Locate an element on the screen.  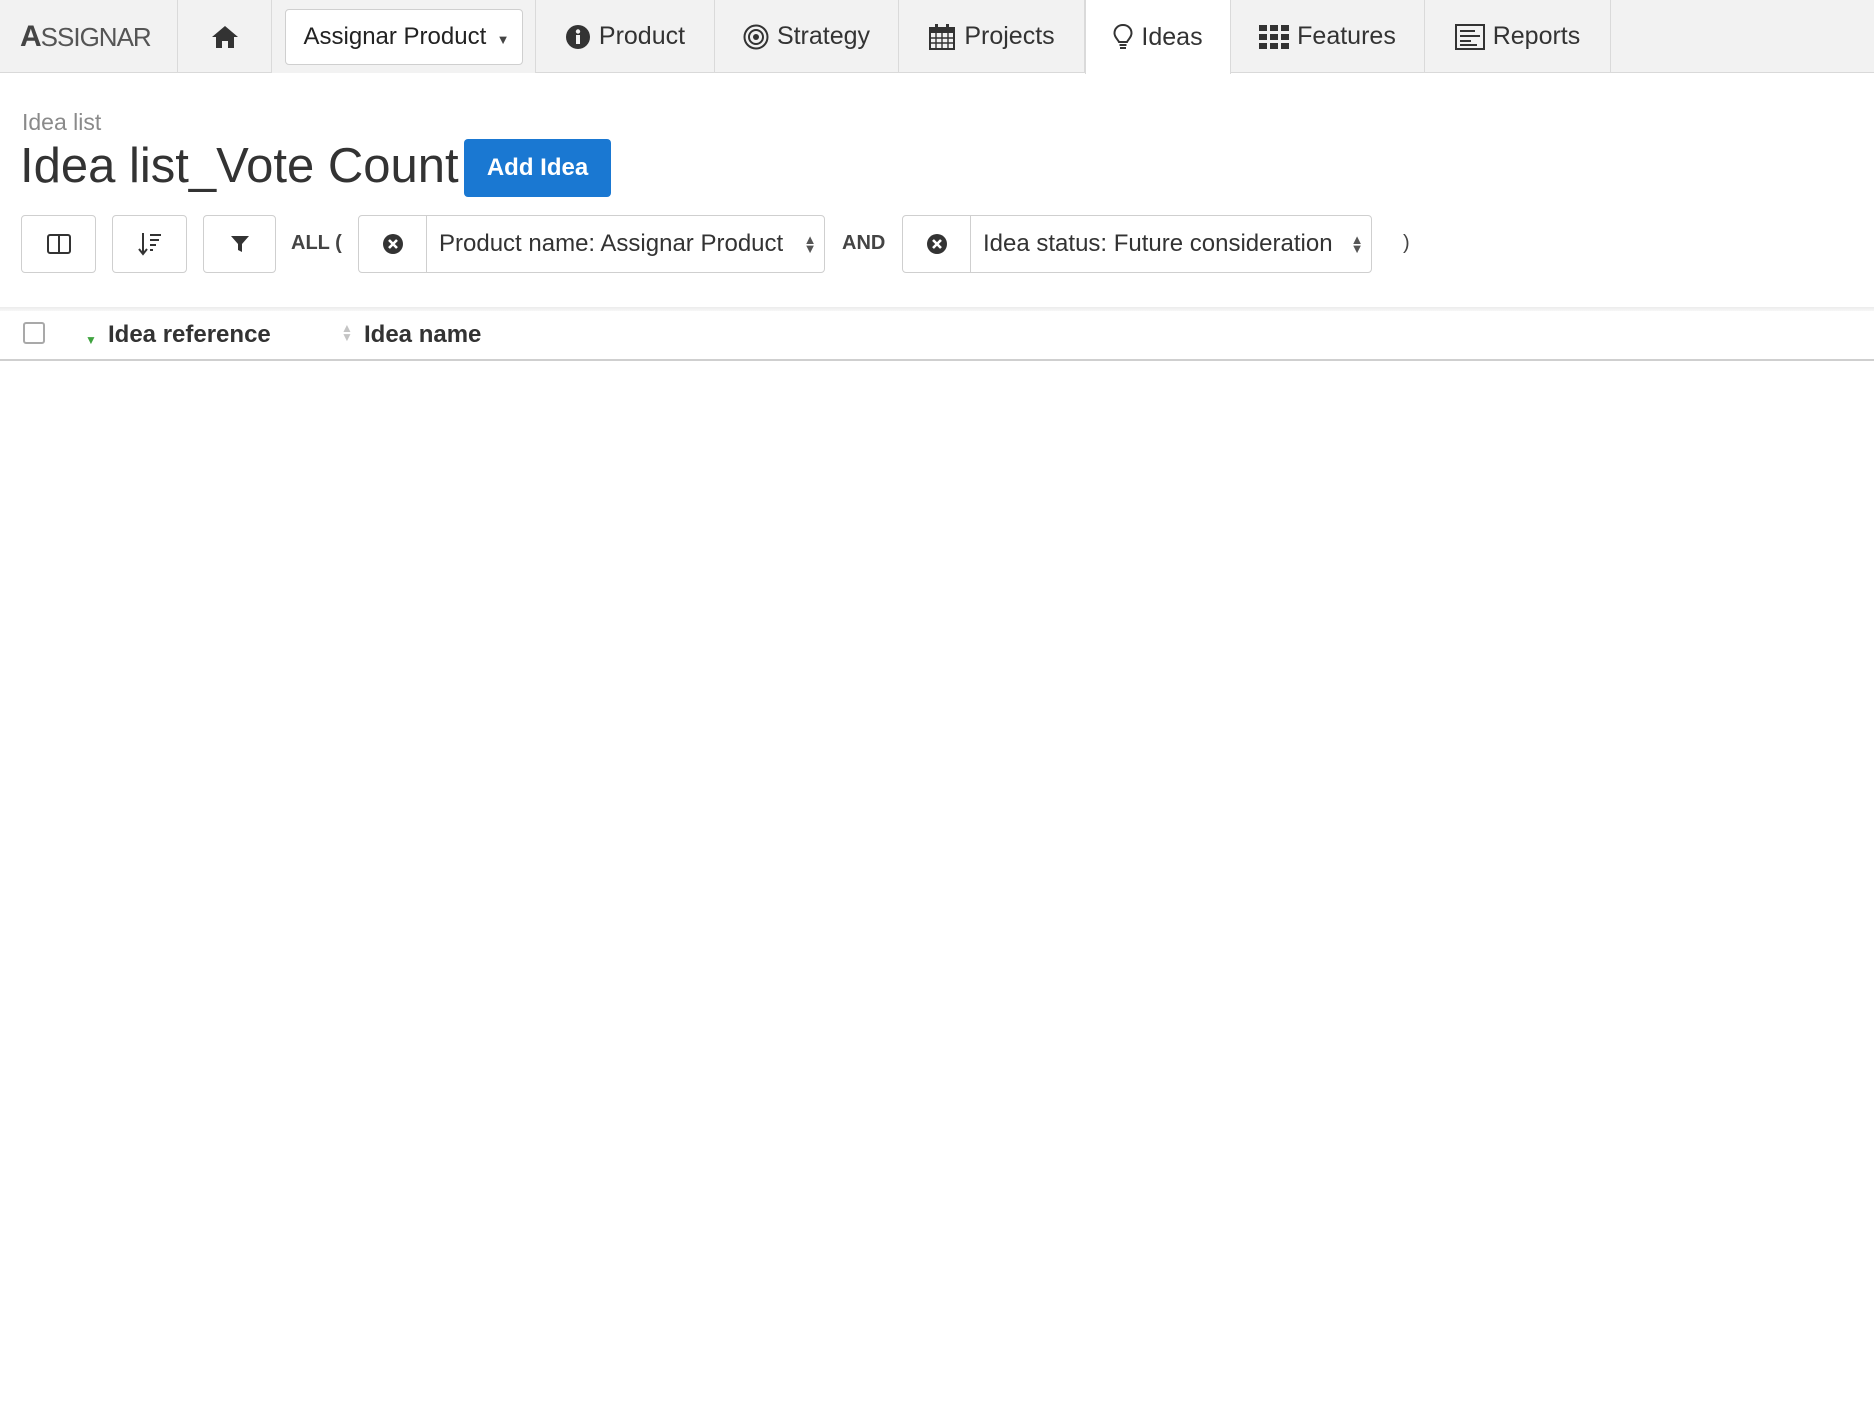
nav-reports: Reports is located at coordinates (1518, 36).